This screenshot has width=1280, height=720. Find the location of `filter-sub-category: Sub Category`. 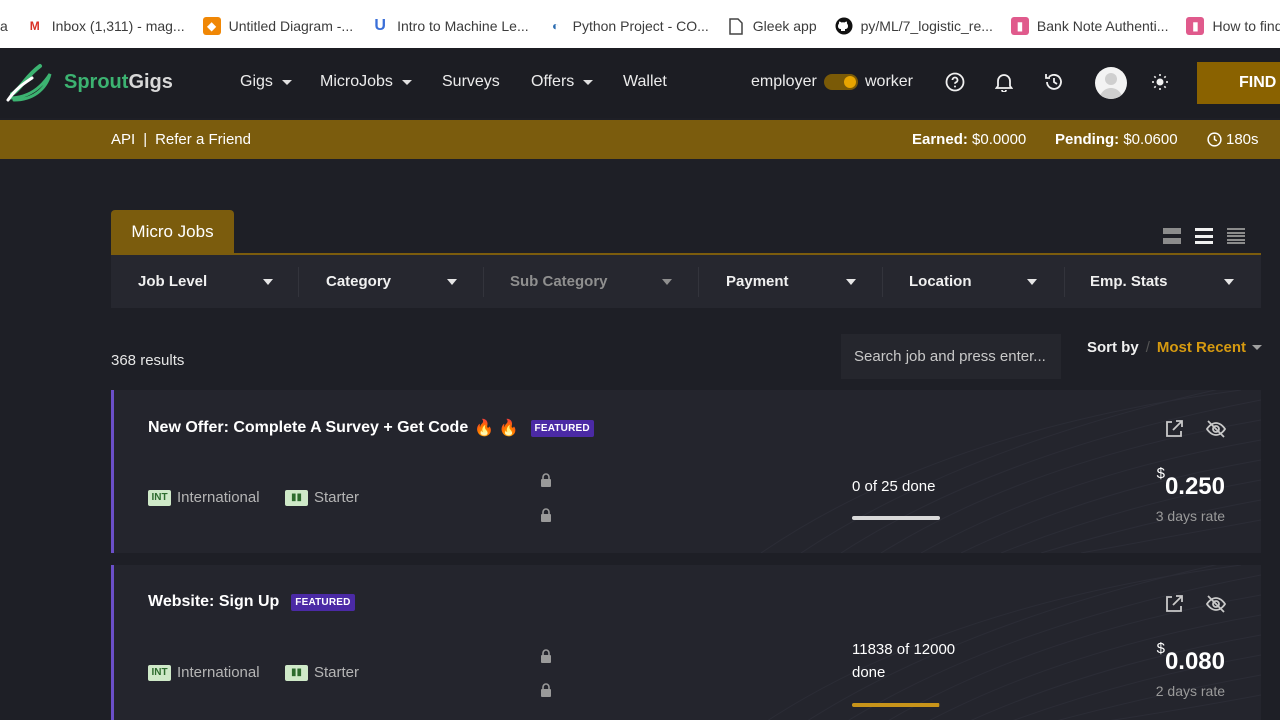

filter-sub-category: Sub Category is located at coordinates (559, 281).